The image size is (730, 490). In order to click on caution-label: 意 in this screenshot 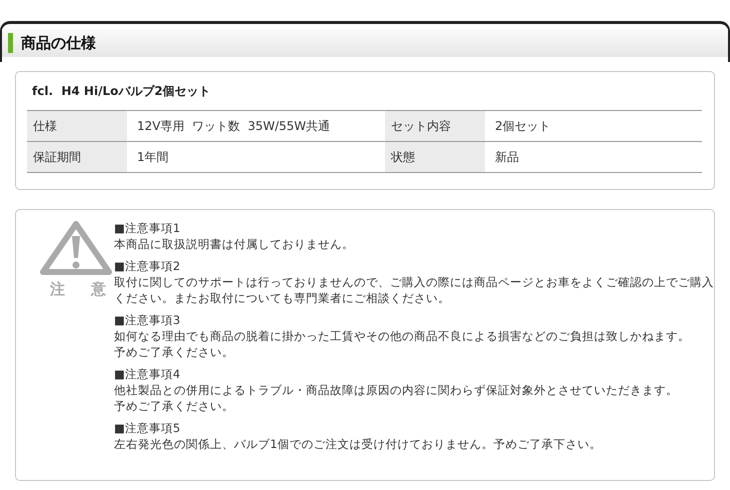, I will do `click(98, 289)`.